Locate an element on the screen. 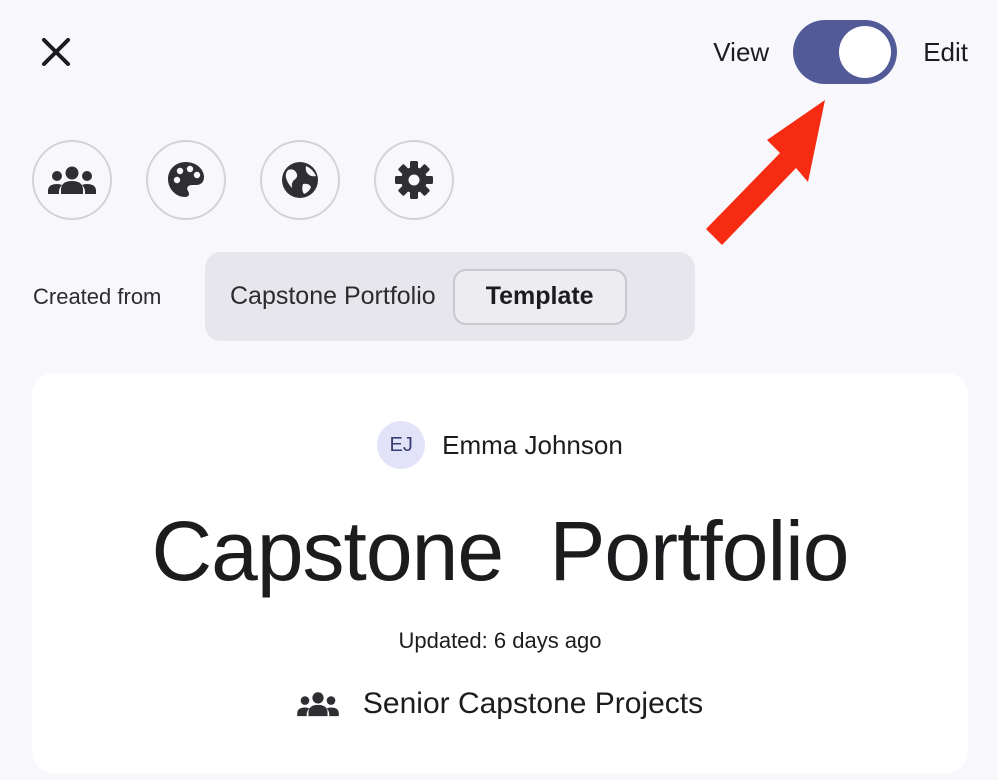 The width and height of the screenshot is (998, 780). view-label: View is located at coordinates (741, 52).